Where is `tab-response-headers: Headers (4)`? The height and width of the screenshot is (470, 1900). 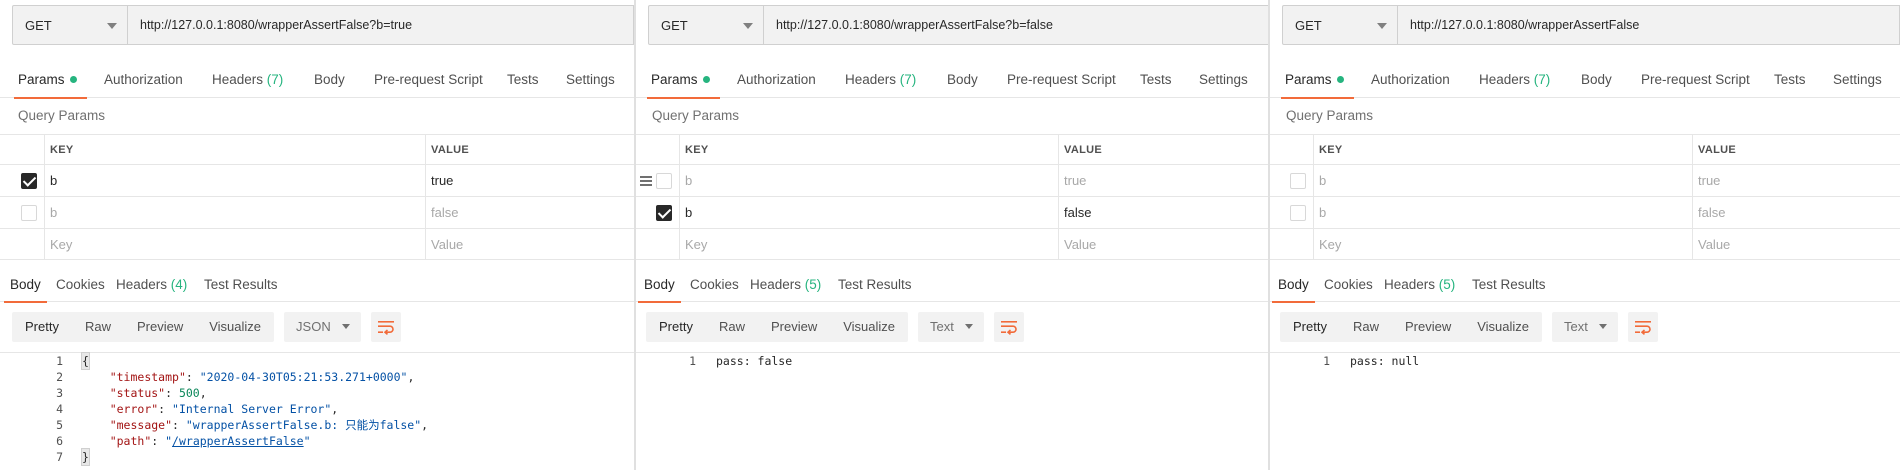 tab-response-headers: Headers (4) is located at coordinates (151, 285).